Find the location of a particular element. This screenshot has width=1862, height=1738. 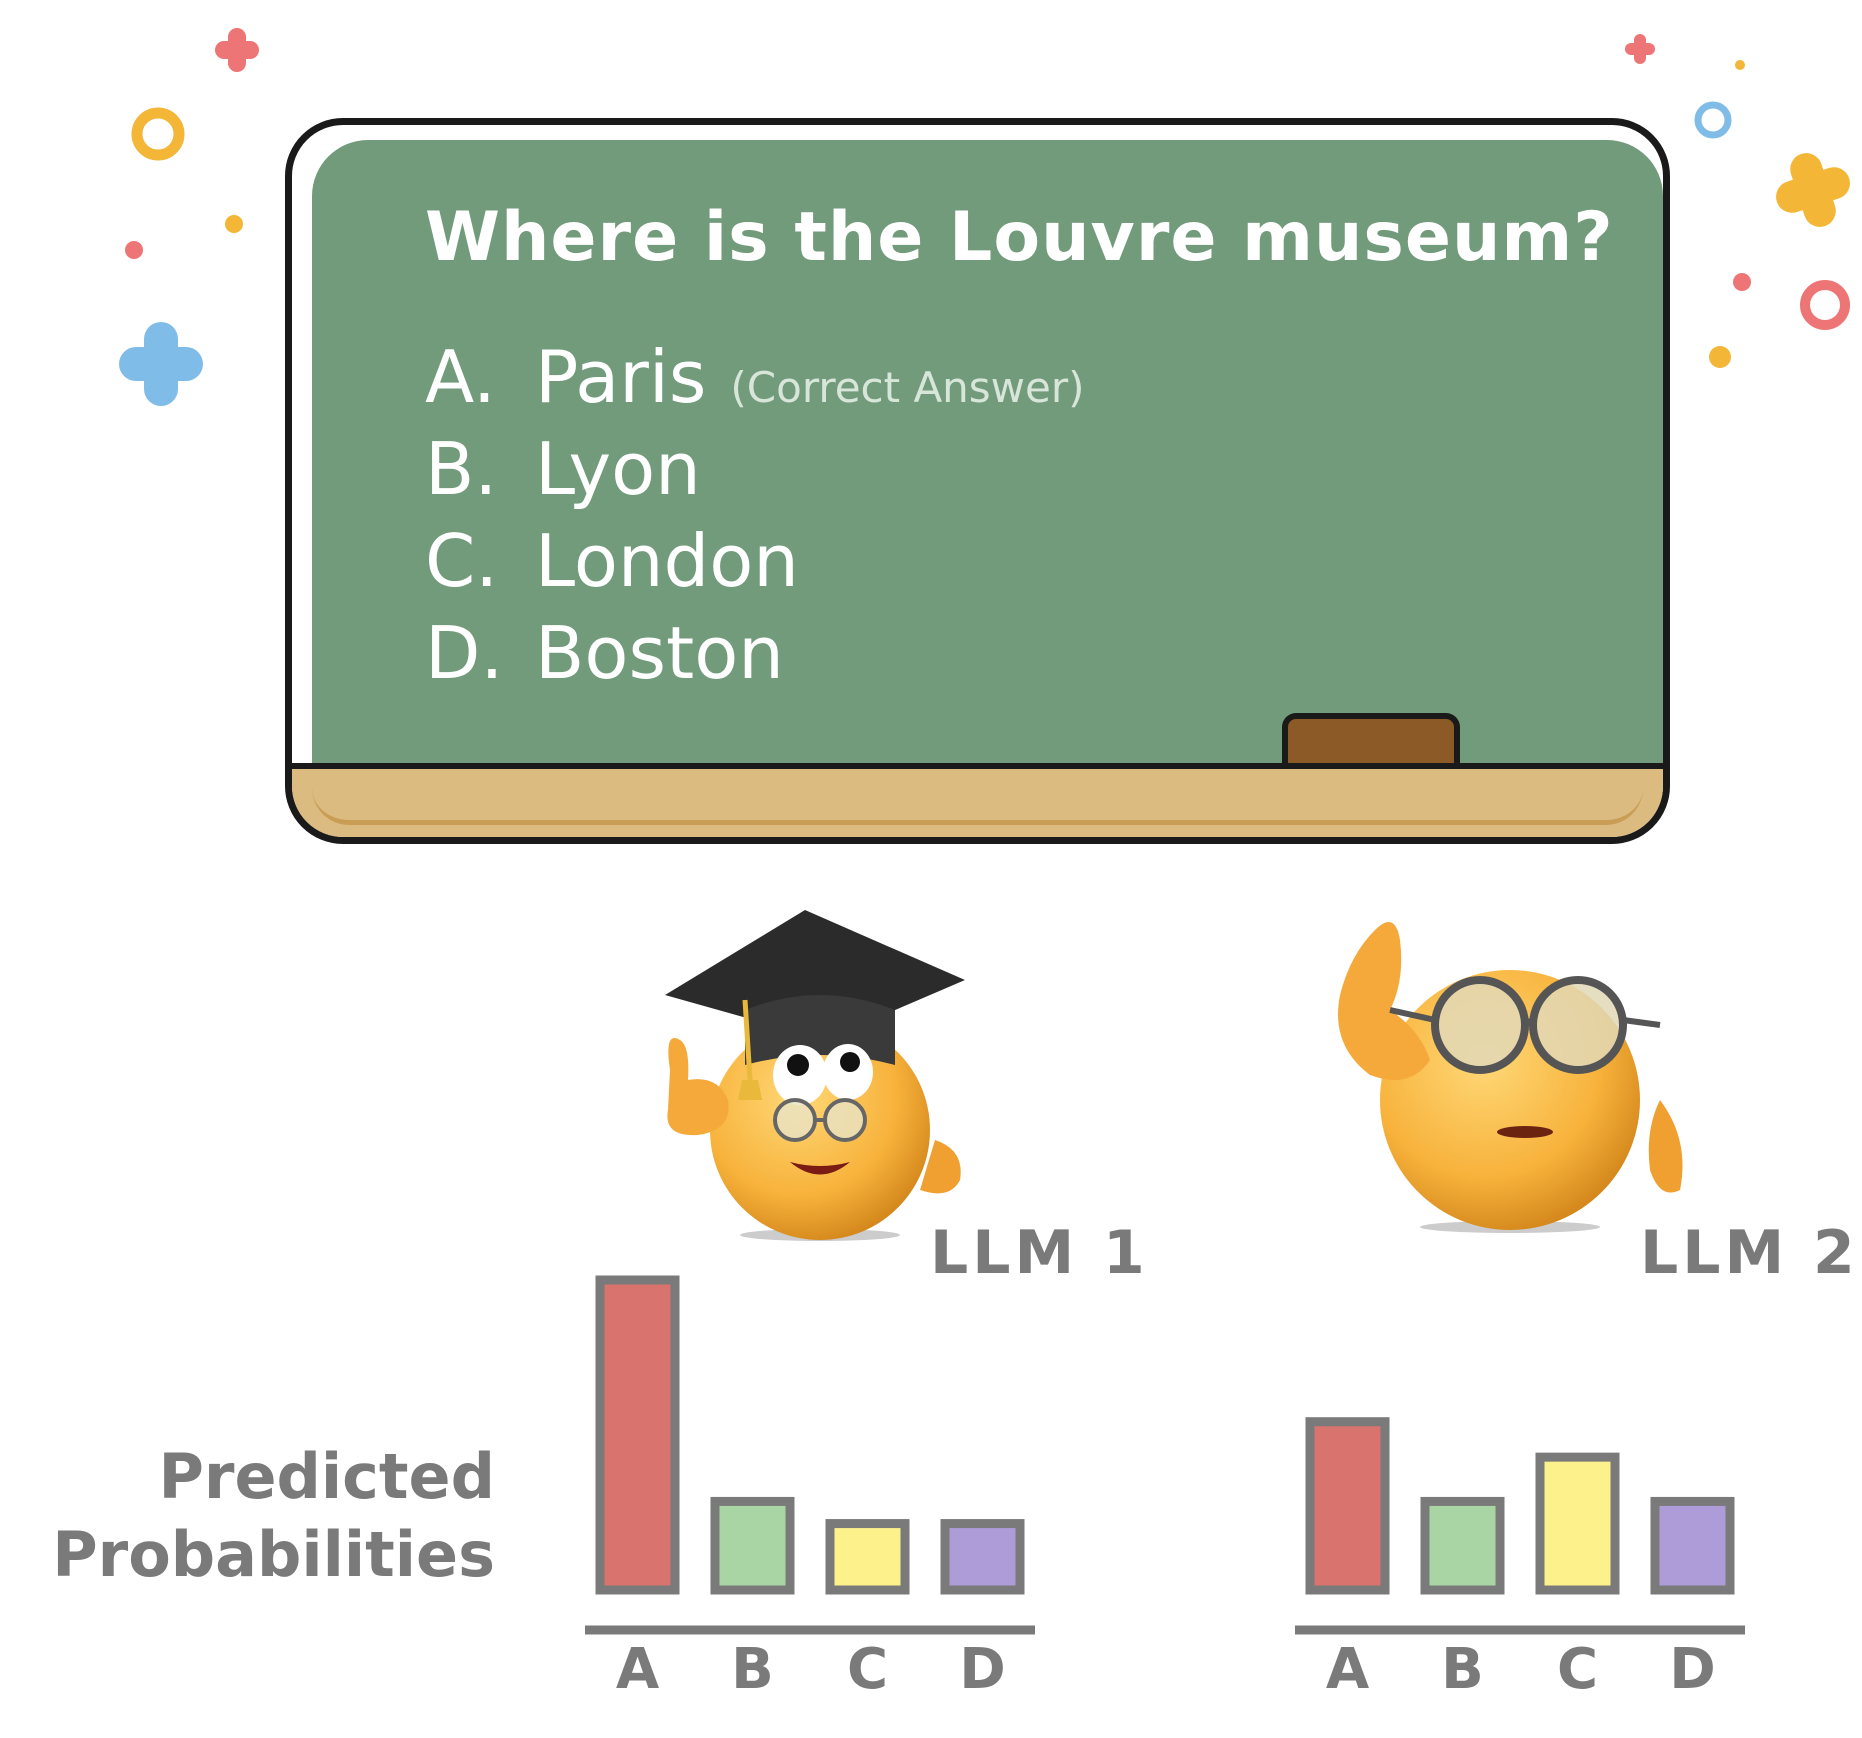

option-letter: D. is located at coordinates (464, 653).